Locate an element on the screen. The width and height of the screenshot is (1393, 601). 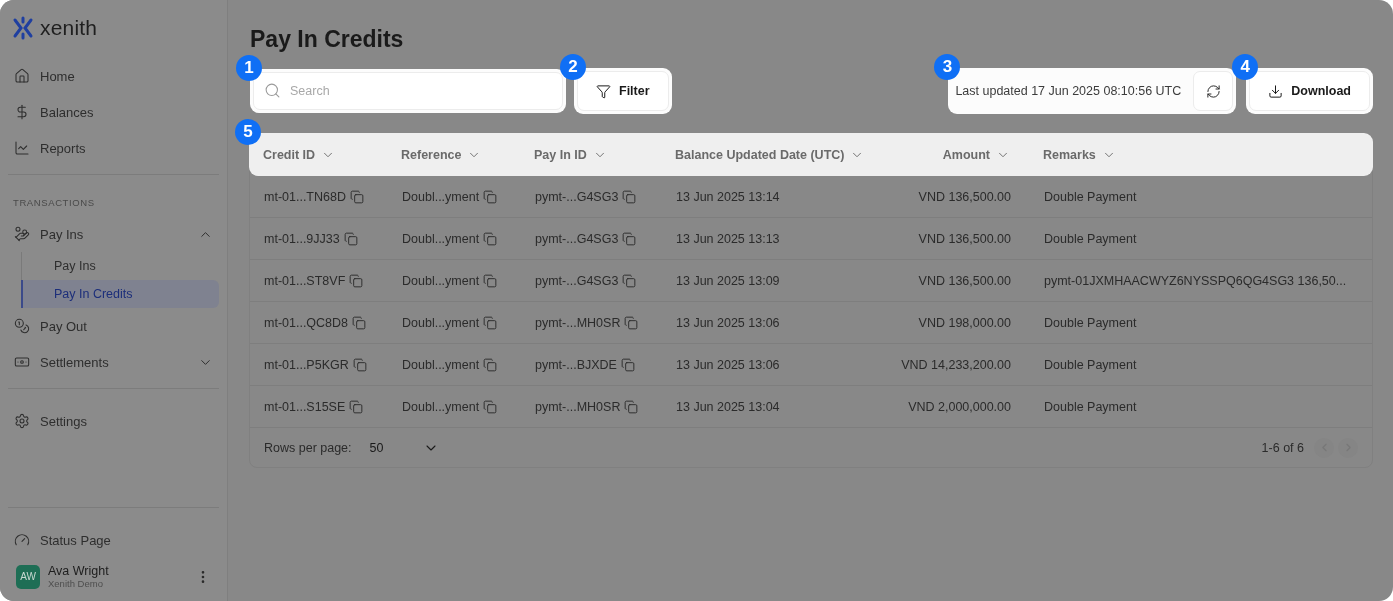
banknote-icon is located at coordinates (22, 362).